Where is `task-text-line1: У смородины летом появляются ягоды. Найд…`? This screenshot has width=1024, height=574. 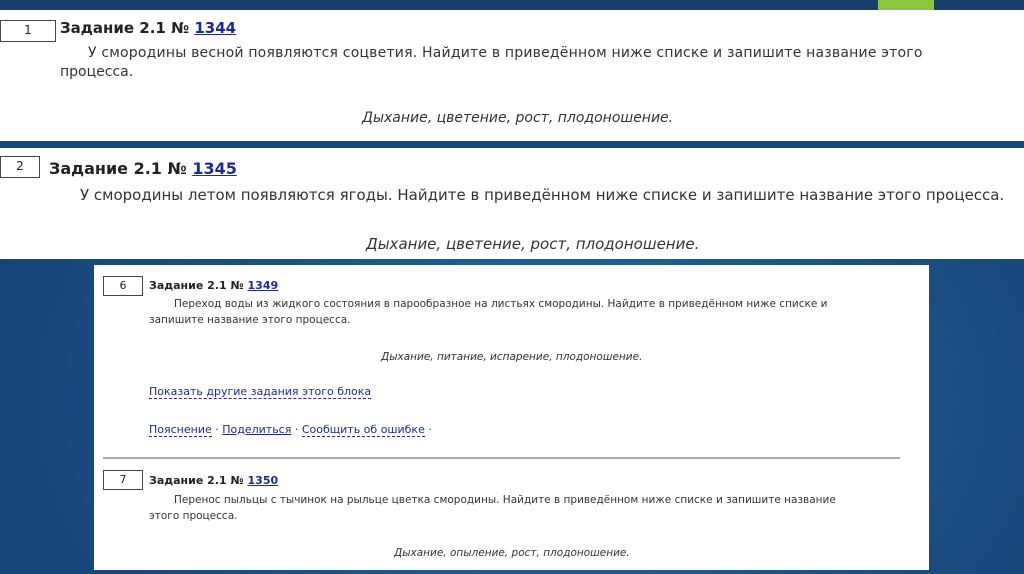 task-text-line1: У смородины летом появляются ягоды. Найд… is located at coordinates (542, 195).